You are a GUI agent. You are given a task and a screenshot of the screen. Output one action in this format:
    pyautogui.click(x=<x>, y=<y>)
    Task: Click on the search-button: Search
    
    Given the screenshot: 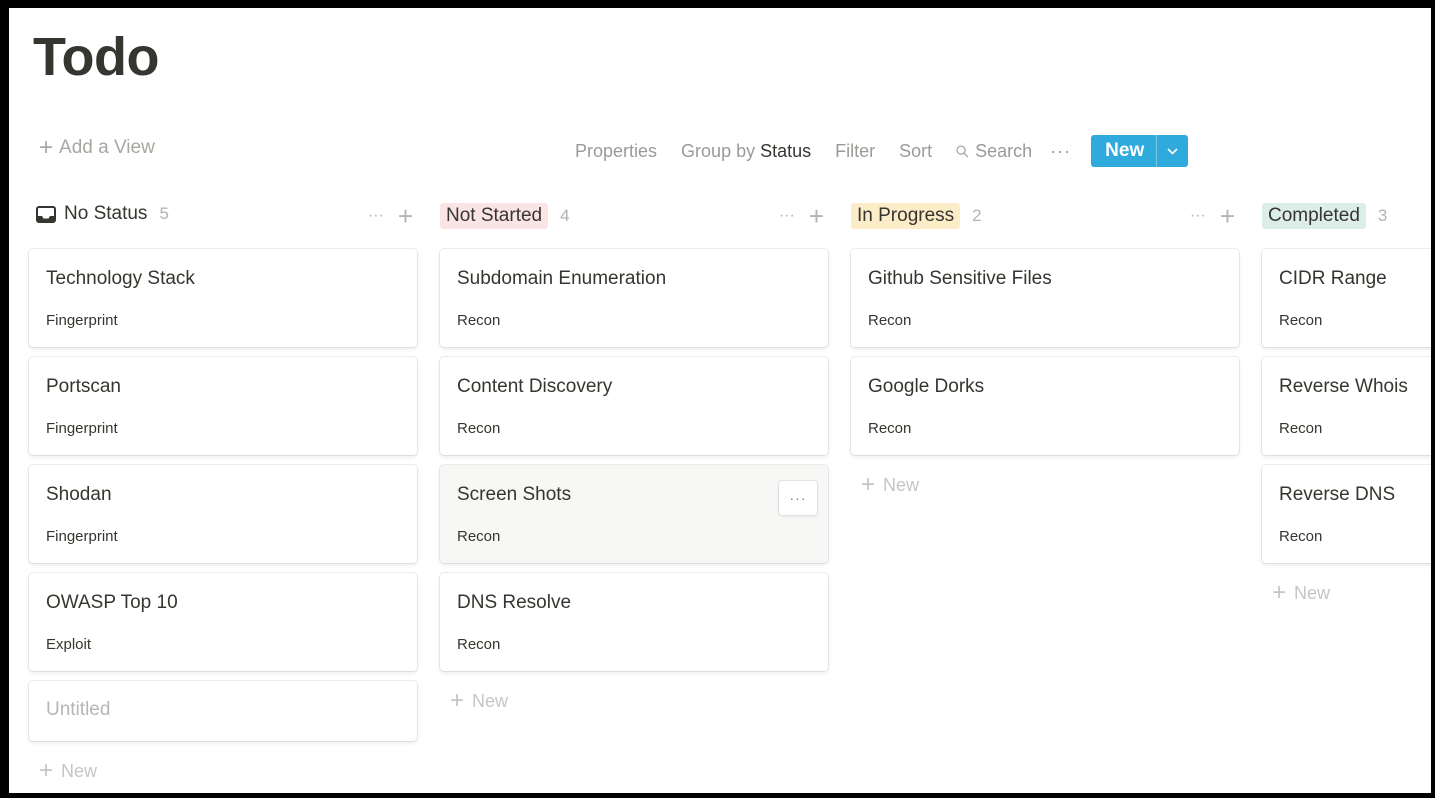 What is the action you would take?
    pyautogui.click(x=994, y=151)
    